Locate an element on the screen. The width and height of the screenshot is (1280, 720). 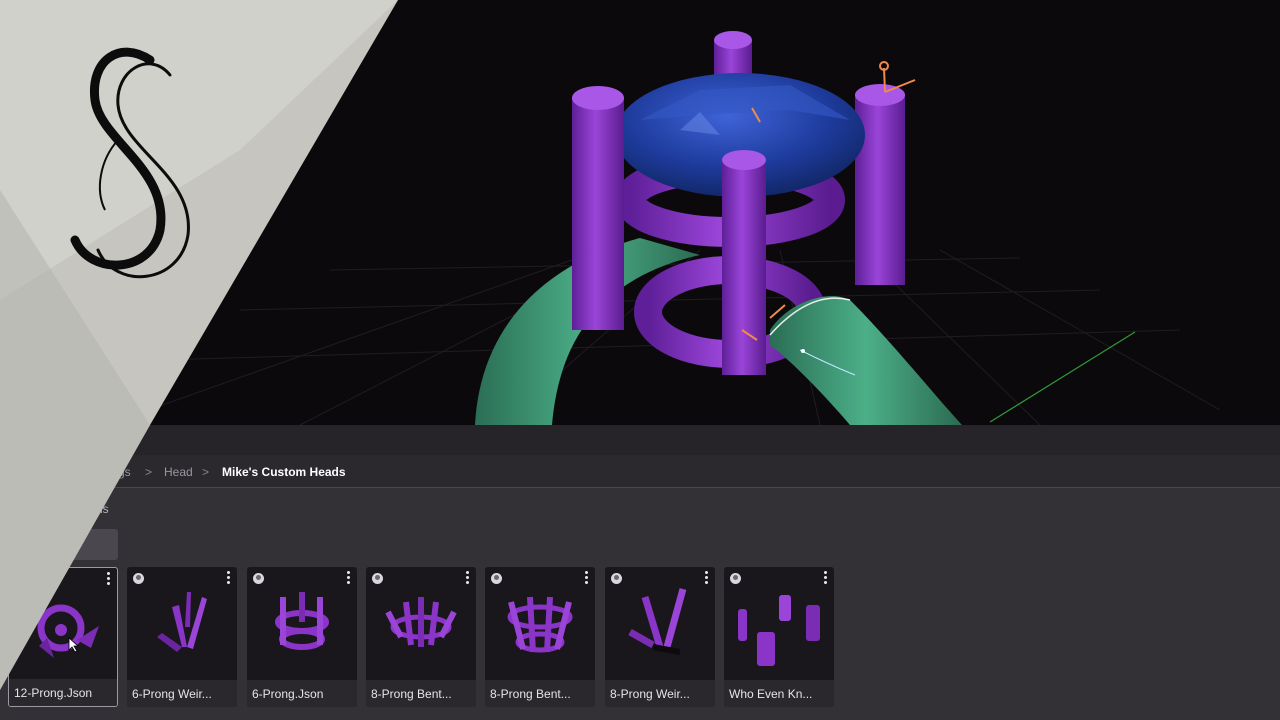
search-input is located at coordinates (89, 544).